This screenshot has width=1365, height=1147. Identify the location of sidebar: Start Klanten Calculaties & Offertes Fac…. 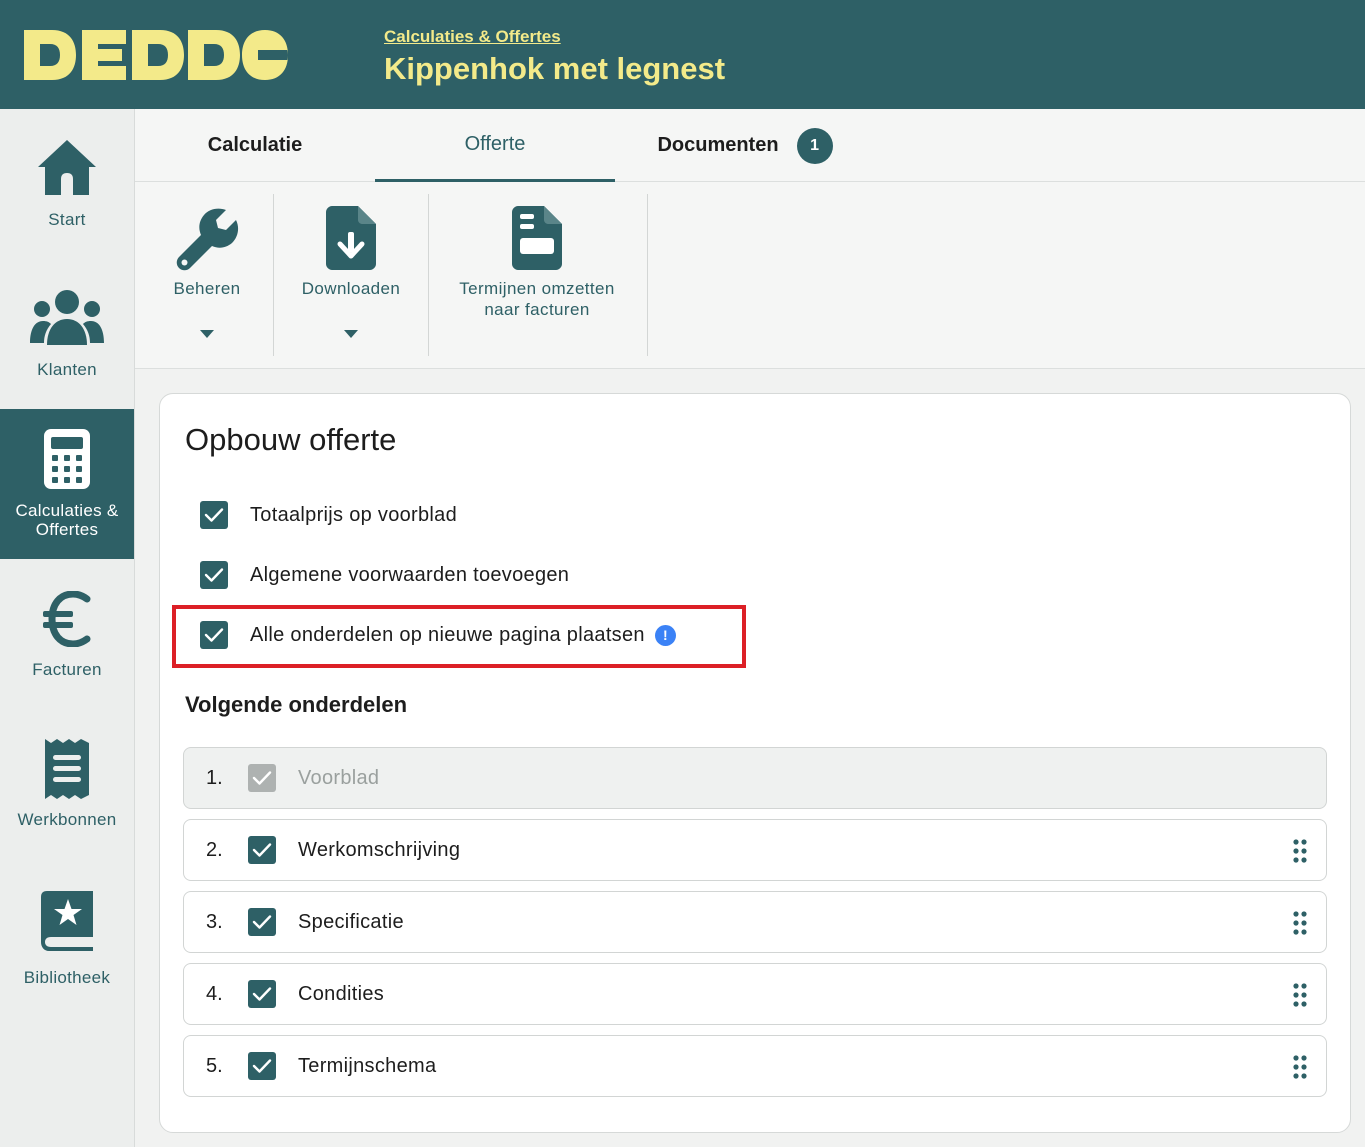
(67, 628).